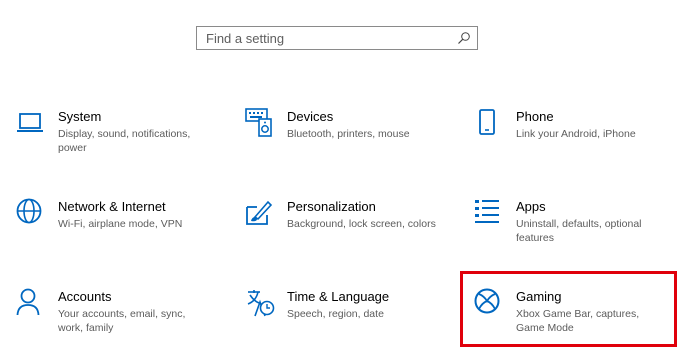  I want to click on tile-description: Uninstall, defaults, optional features, so click(579, 231).